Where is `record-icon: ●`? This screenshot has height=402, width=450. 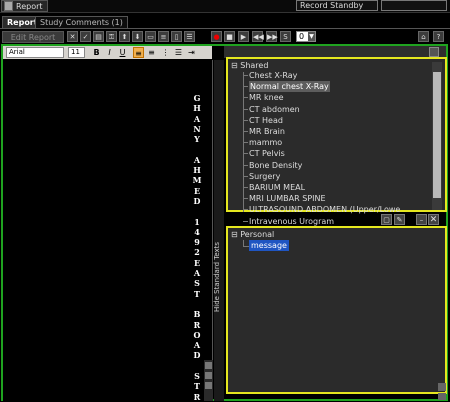 record-icon: ● is located at coordinates (216, 36).